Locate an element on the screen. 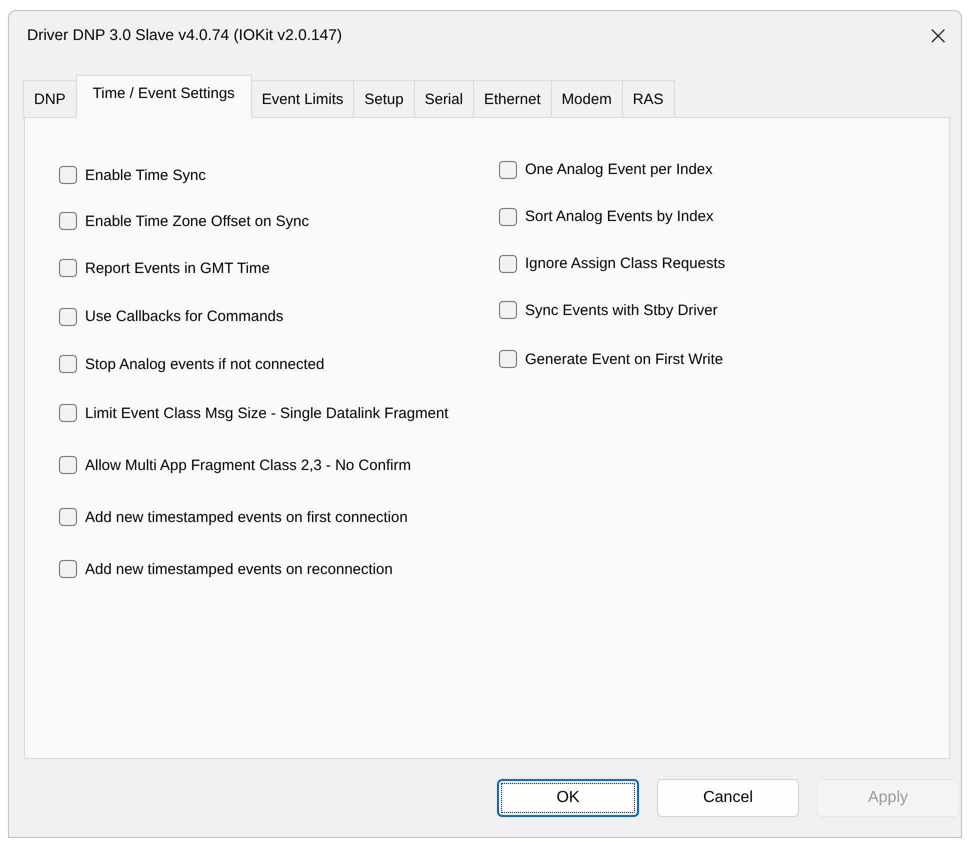 This screenshot has height=843, width=967. option-label: One Analog Event per Index is located at coordinates (619, 169).